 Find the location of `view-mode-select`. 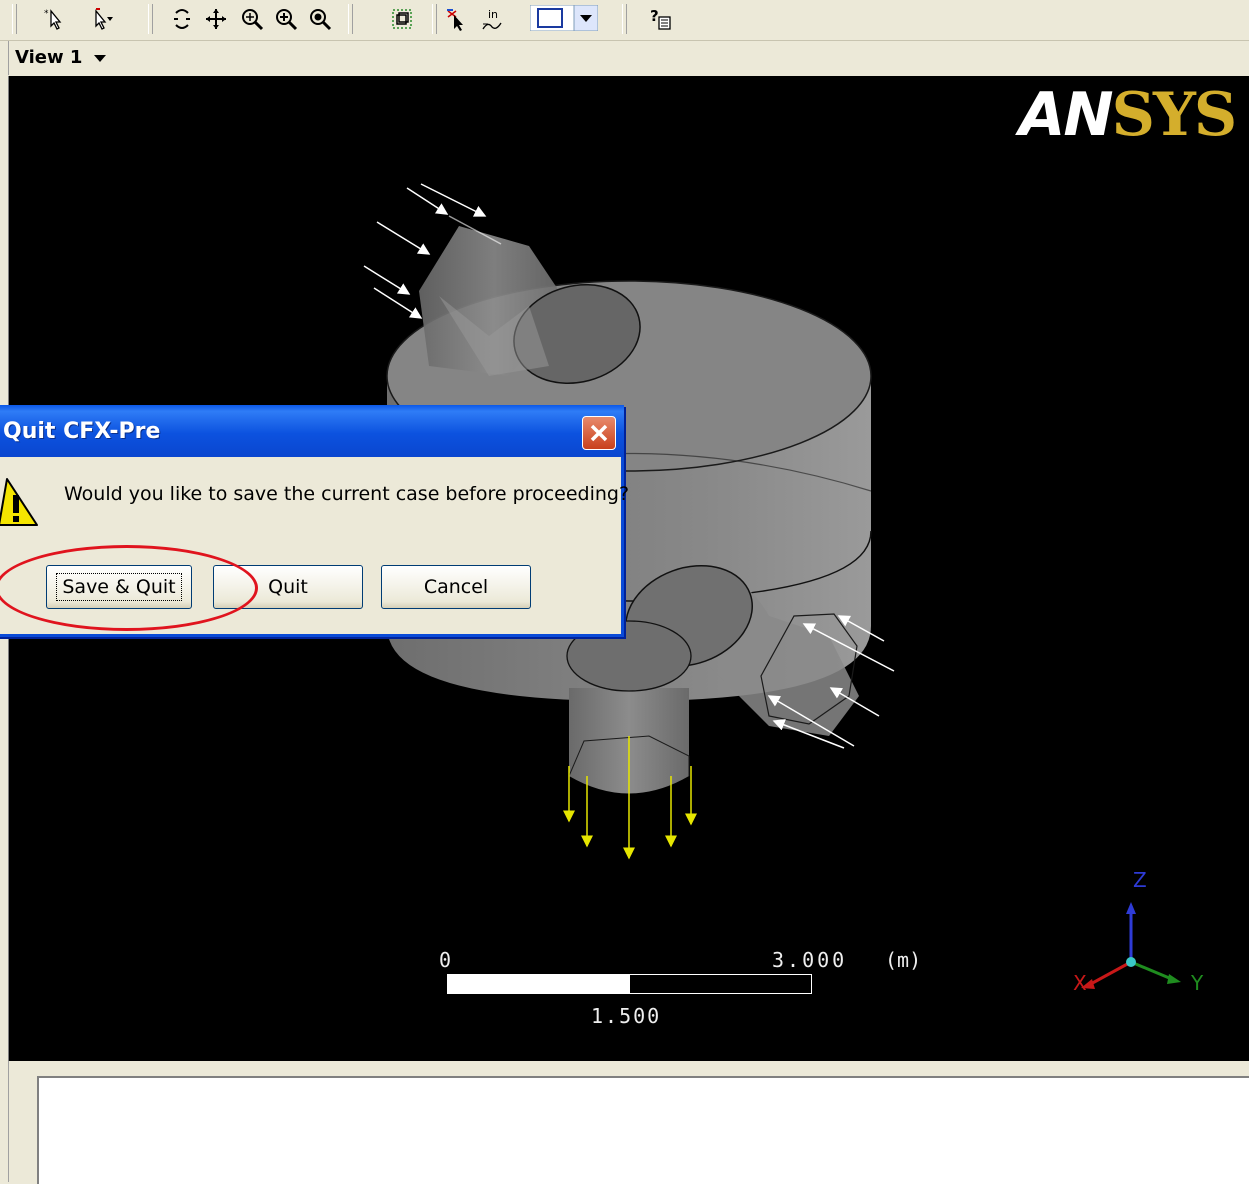

view-mode-select is located at coordinates (564, 18).